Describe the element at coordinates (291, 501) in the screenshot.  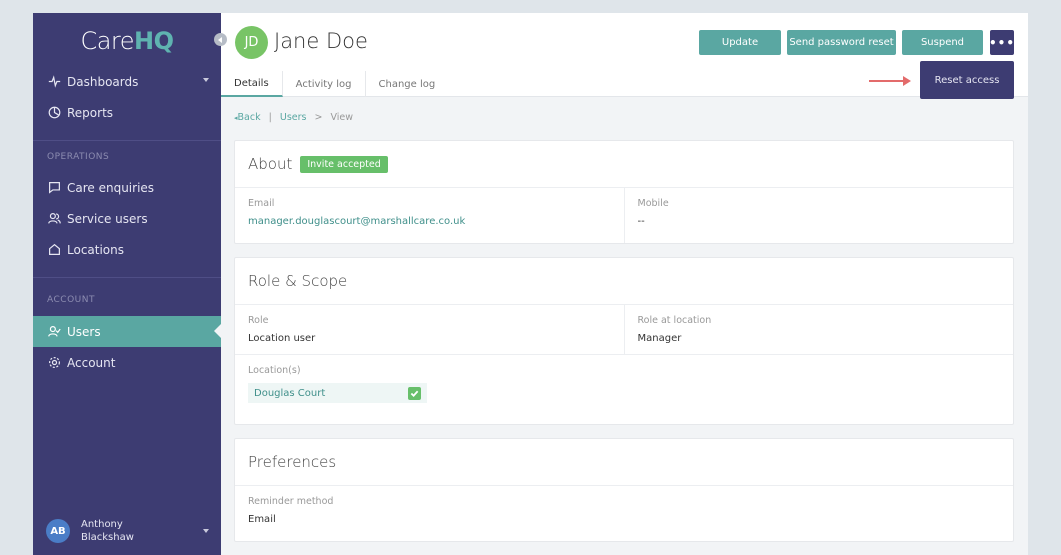
I see `reminder-method-label: Reminder method` at that location.